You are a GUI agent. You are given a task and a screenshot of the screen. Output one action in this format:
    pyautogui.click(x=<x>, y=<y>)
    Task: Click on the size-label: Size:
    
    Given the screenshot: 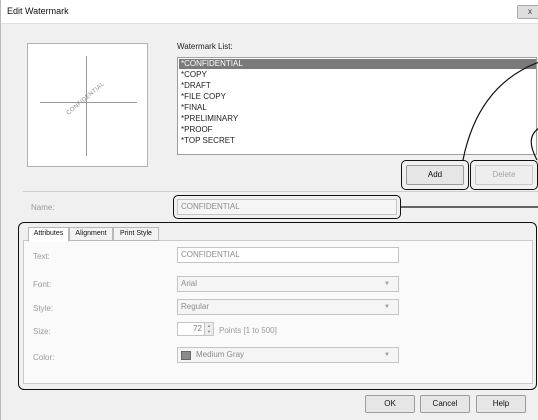 What is the action you would take?
    pyautogui.click(x=42, y=331)
    